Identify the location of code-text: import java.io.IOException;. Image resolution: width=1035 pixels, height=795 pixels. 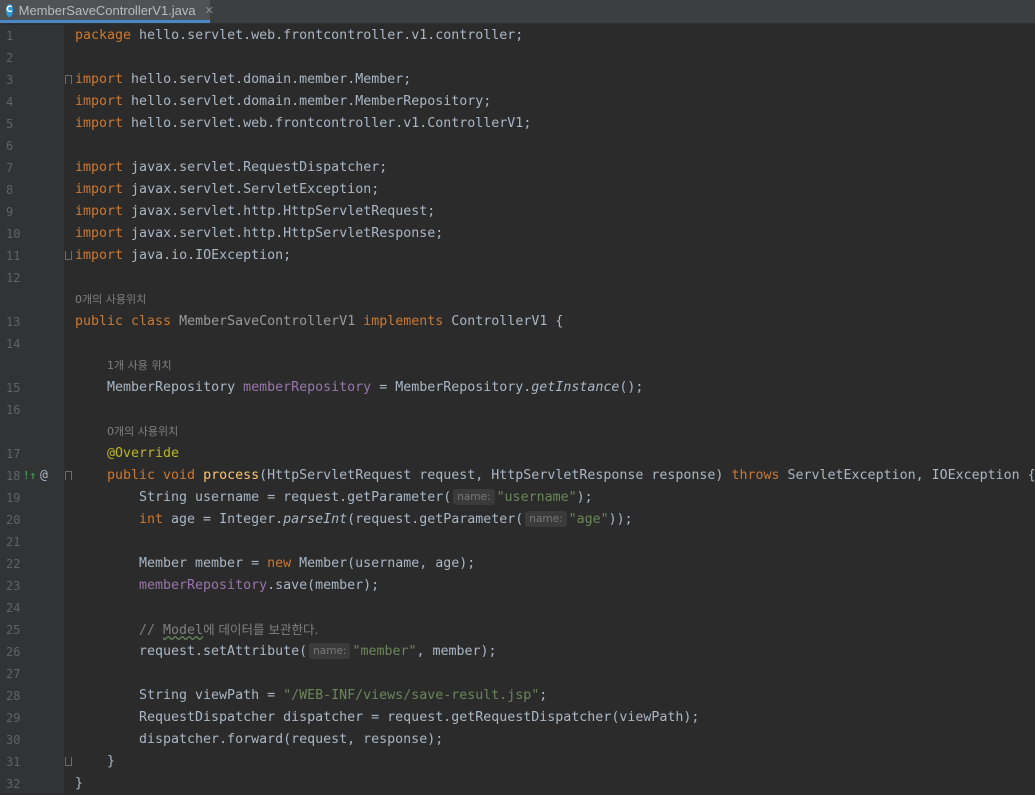
(183, 255).